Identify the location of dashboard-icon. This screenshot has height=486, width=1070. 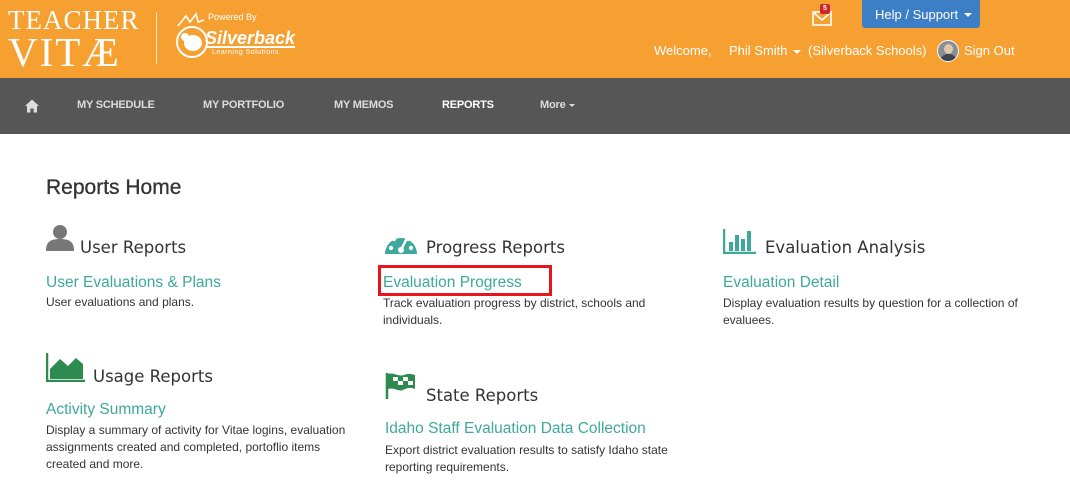
(401, 244).